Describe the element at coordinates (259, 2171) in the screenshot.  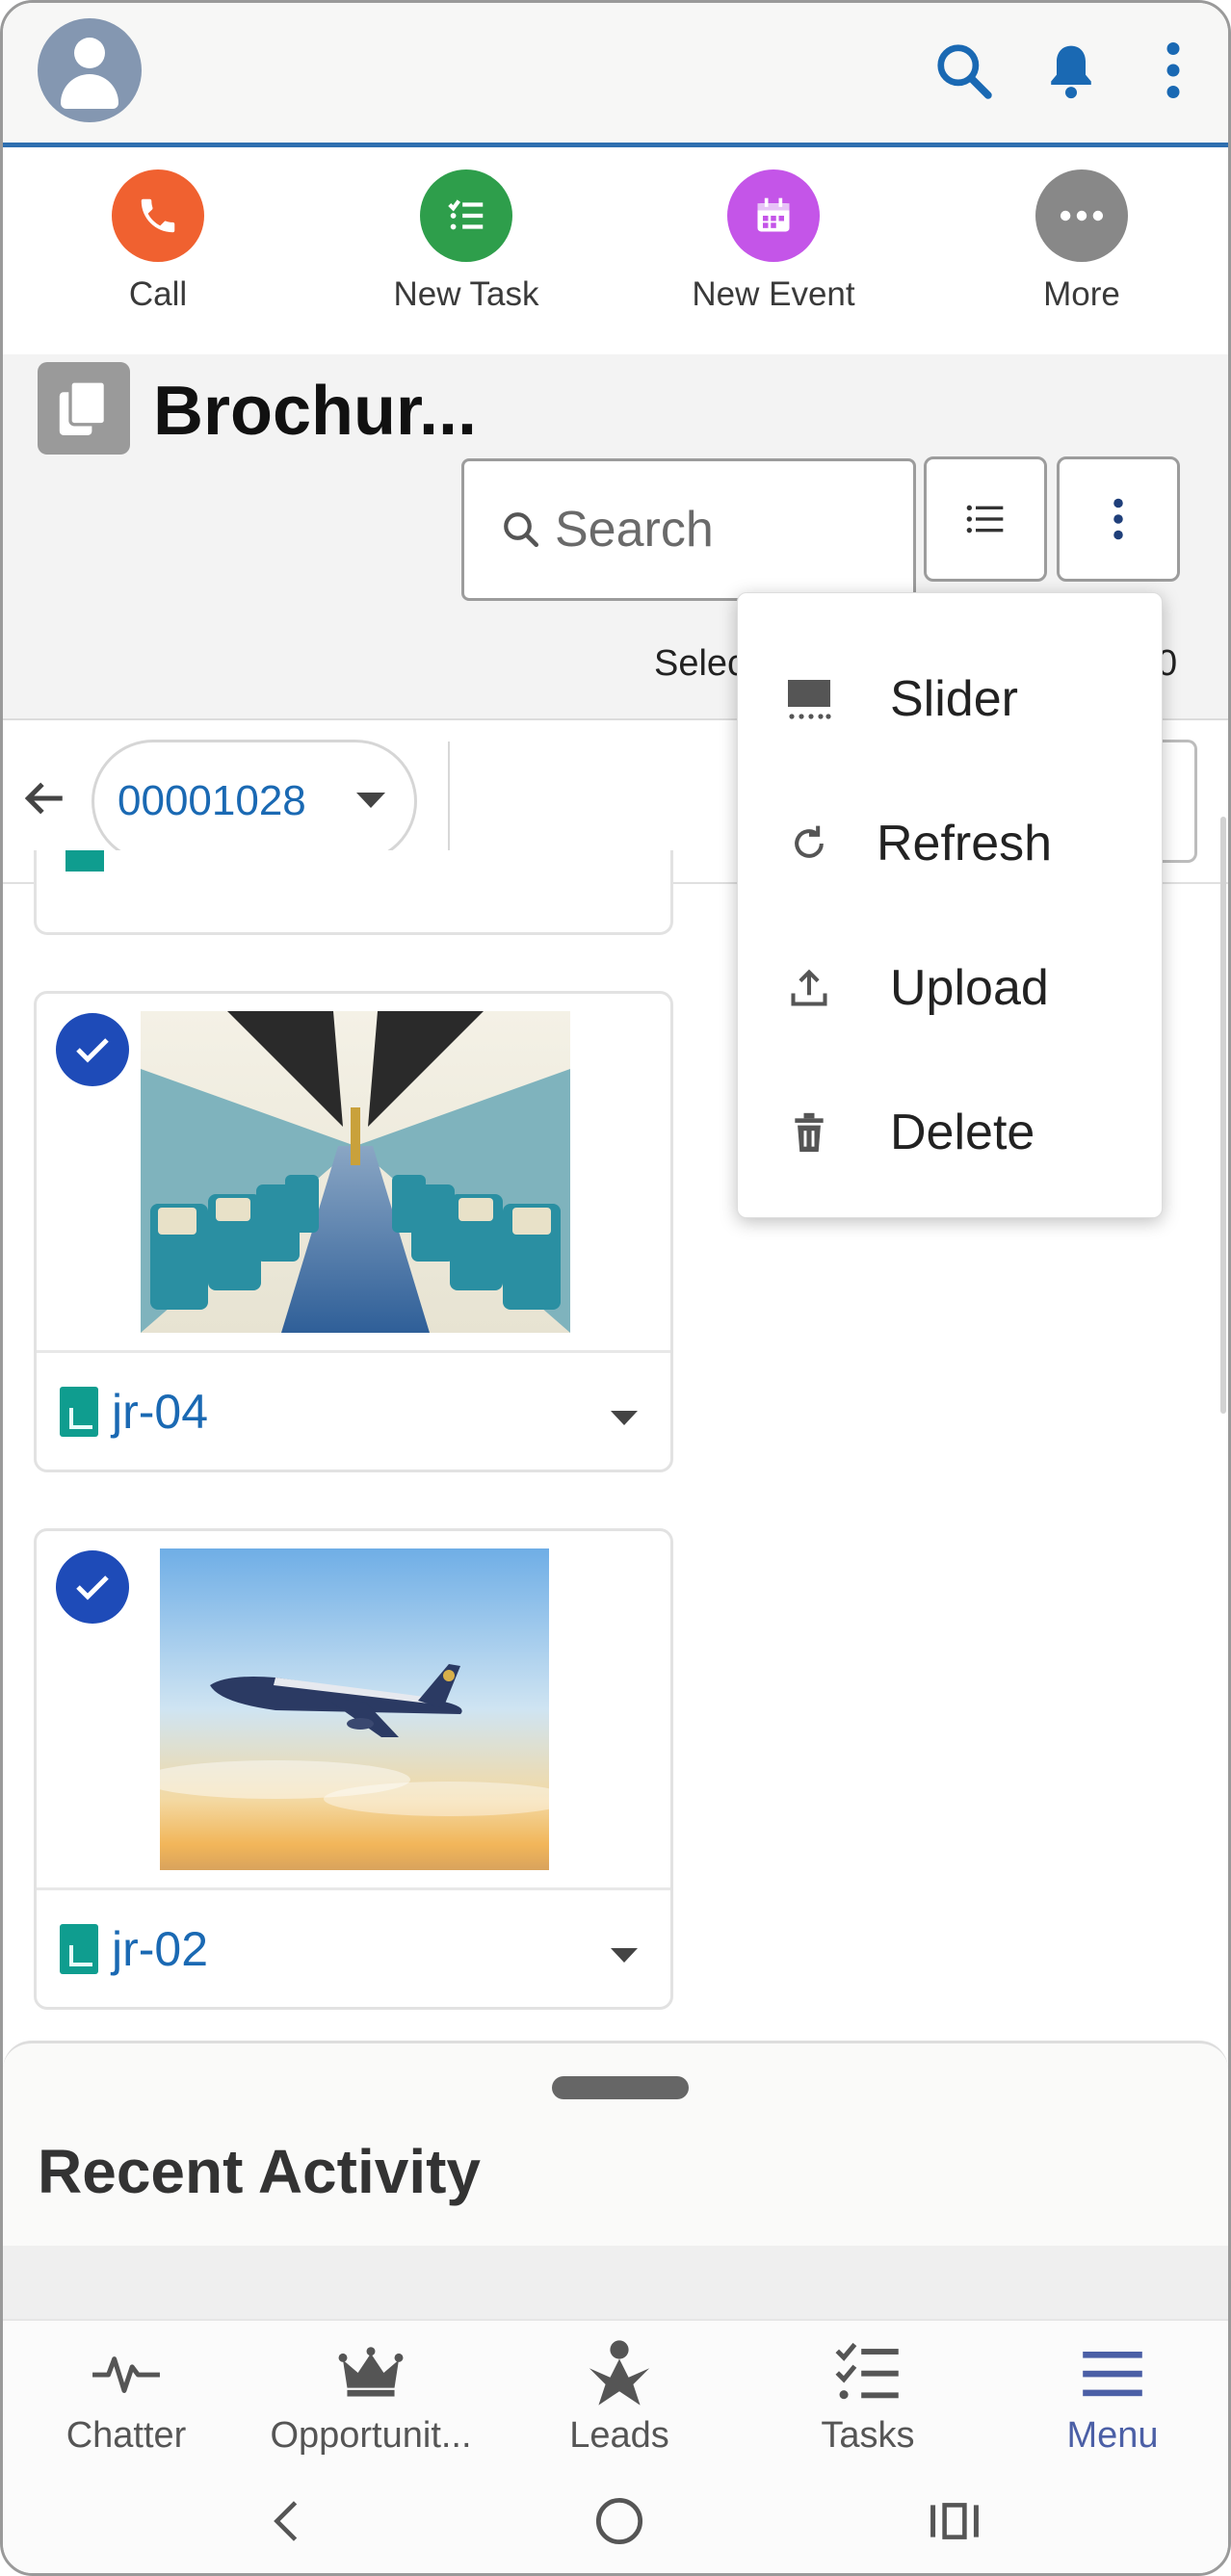
I see `recent-activity-title: Recent Activity` at that location.